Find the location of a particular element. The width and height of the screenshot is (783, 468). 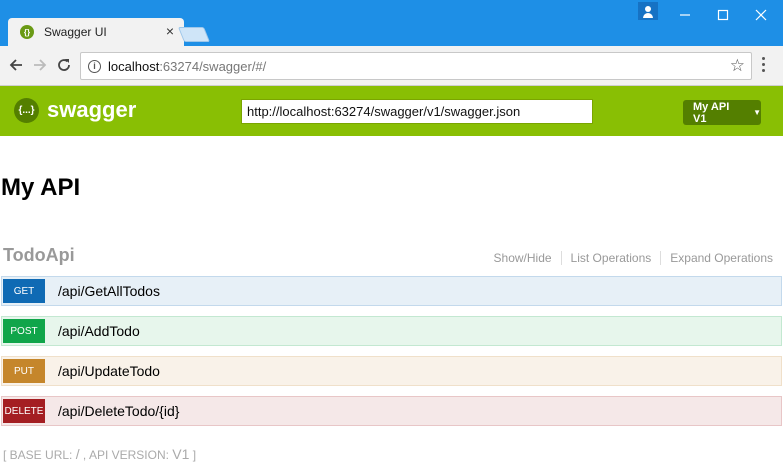

browser-tab: {} Swagger UI × is located at coordinates (96, 32).